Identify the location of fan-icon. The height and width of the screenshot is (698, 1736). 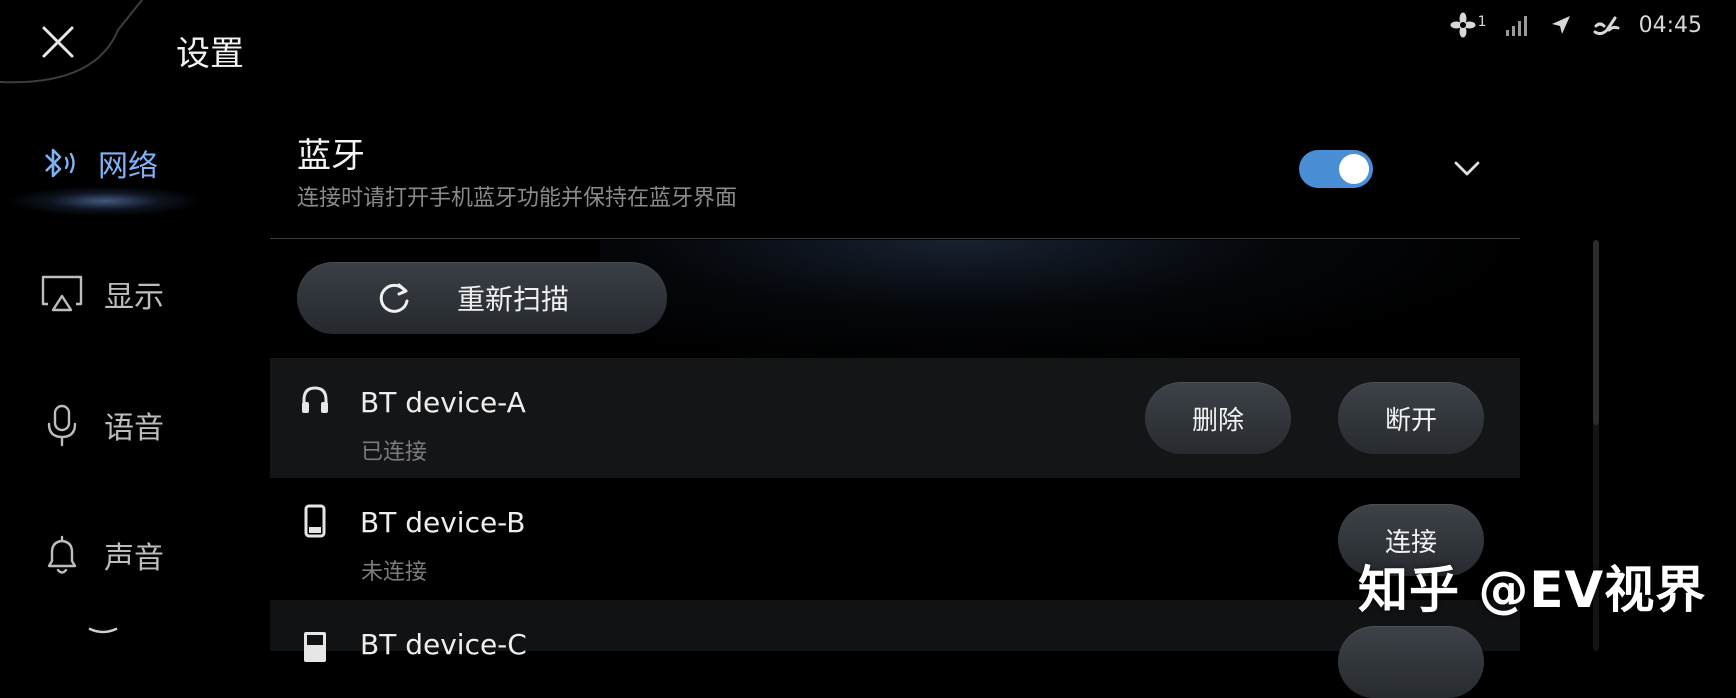
(1463, 25).